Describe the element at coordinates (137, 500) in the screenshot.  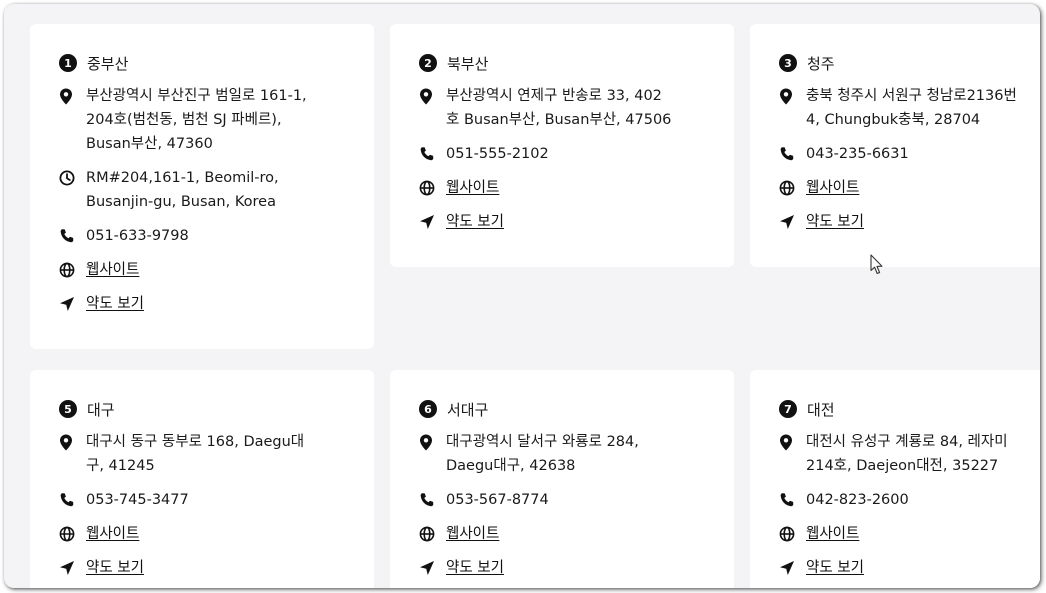
I see `dealer-phone: 053-745-3477` at that location.